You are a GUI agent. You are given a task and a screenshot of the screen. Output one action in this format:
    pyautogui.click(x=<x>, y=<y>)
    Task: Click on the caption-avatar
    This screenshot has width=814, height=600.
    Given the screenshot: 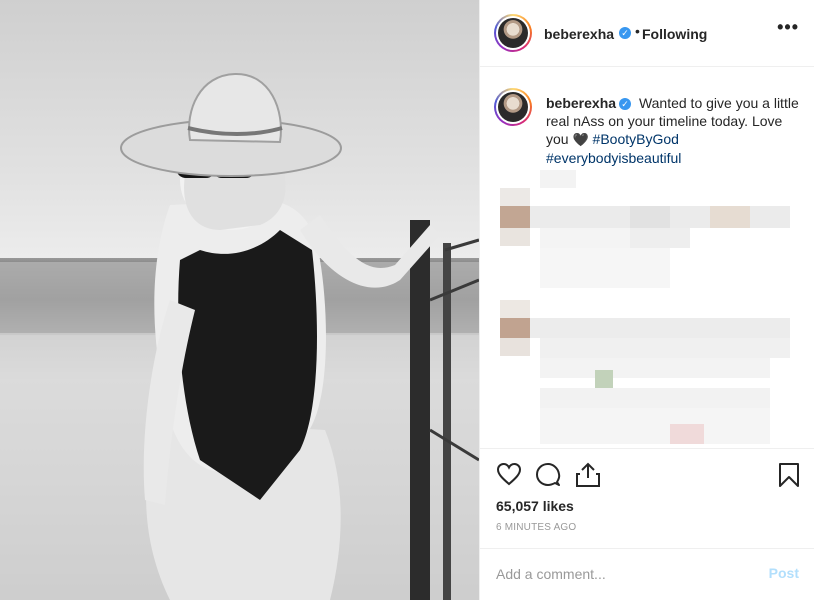 What is the action you would take?
    pyautogui.click(x=513, y=107)
    